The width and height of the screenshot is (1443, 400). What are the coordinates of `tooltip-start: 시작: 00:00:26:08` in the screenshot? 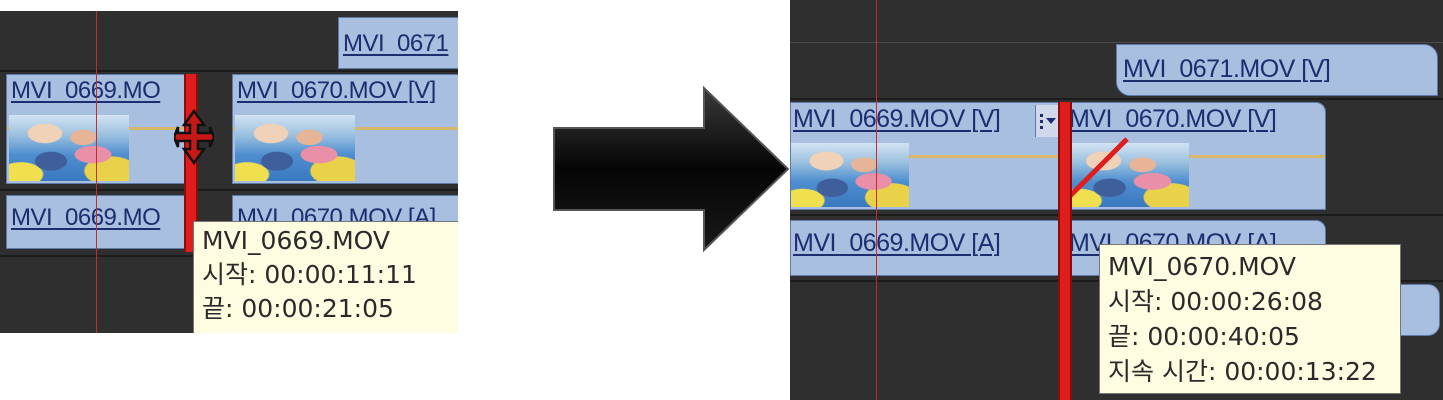 It's located at (1215, 301).